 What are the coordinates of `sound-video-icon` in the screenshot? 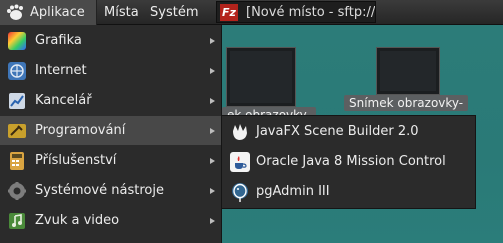 It's located at (17, 221).